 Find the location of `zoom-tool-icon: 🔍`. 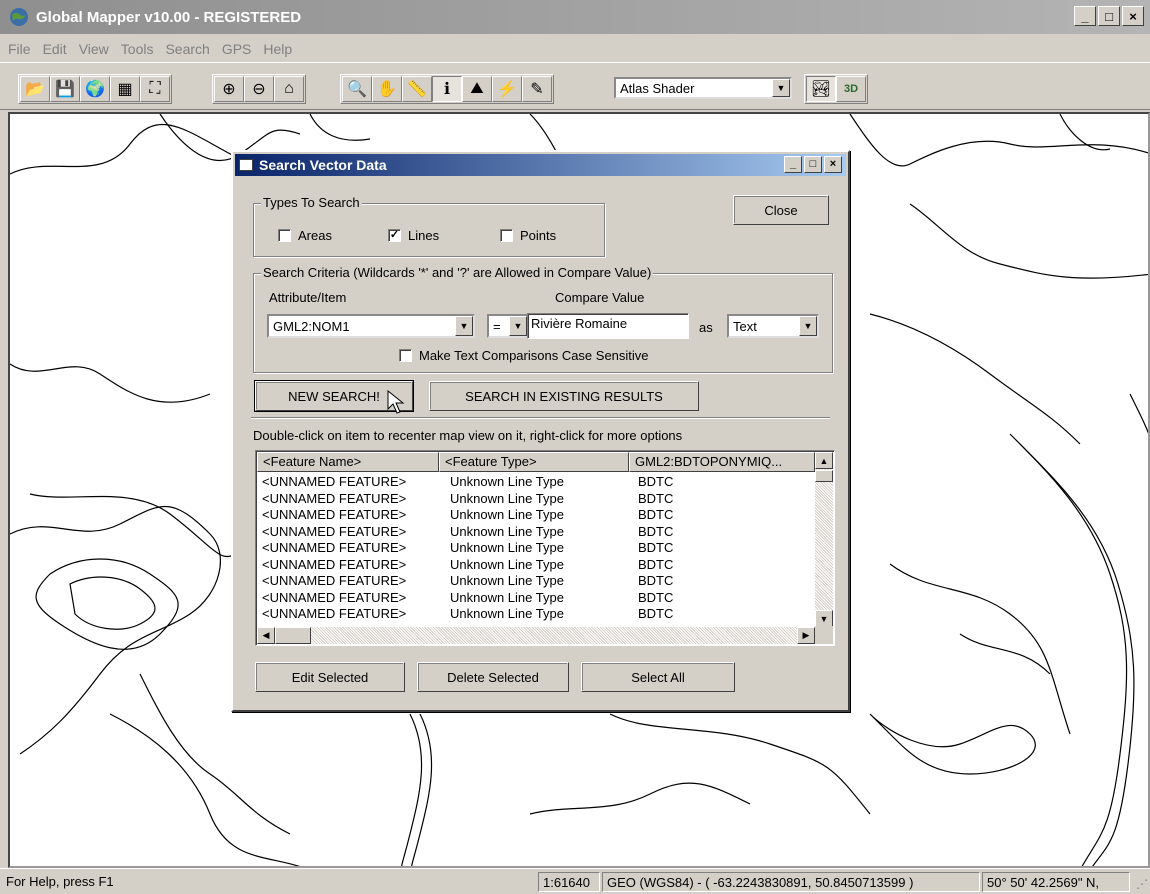

zoom-tool-icon: 🔍 is located at coordinates (357, 89).